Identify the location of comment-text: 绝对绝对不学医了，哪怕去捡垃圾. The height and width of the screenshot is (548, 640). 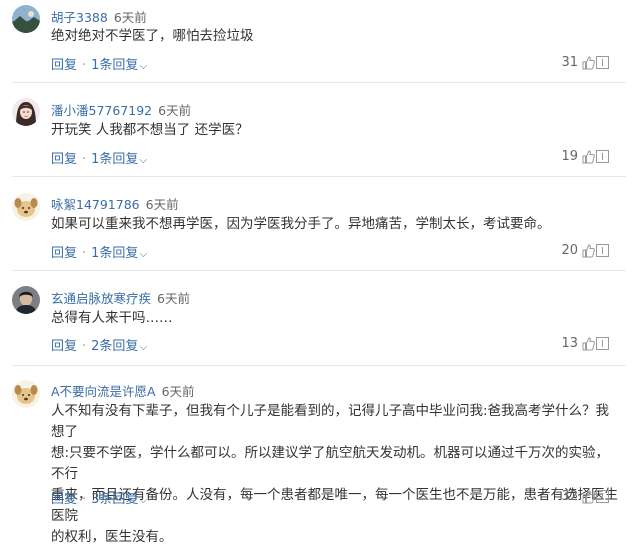
(336, 36).